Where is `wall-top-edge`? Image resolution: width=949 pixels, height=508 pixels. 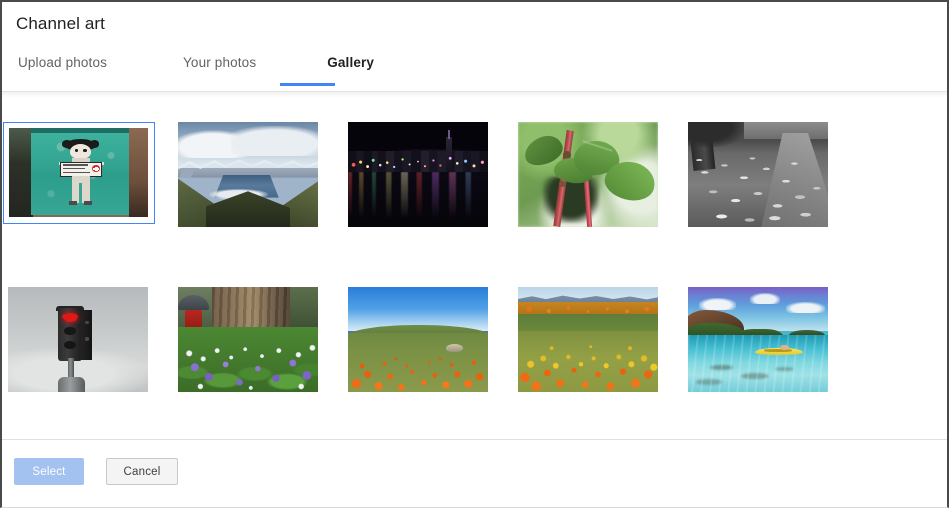
wall-top-edge is located at coordinates (81, 131).